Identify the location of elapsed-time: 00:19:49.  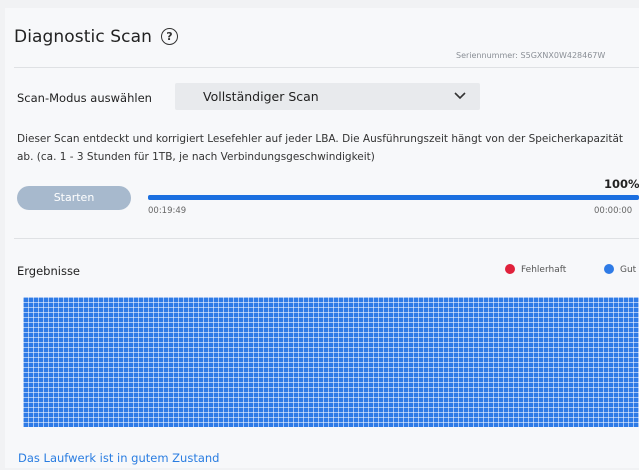
(167, 211).